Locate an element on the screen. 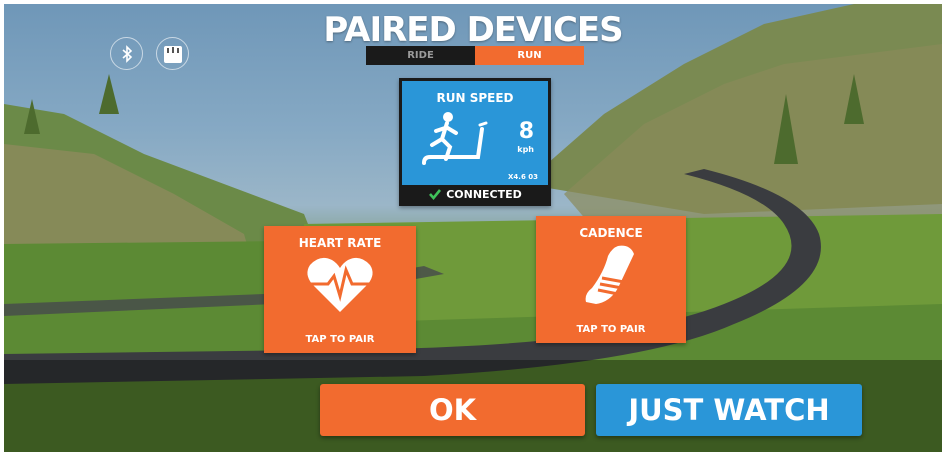 The height and width of the screenshot is (457, 947). heart-icon is located at coordinates (340, 284).